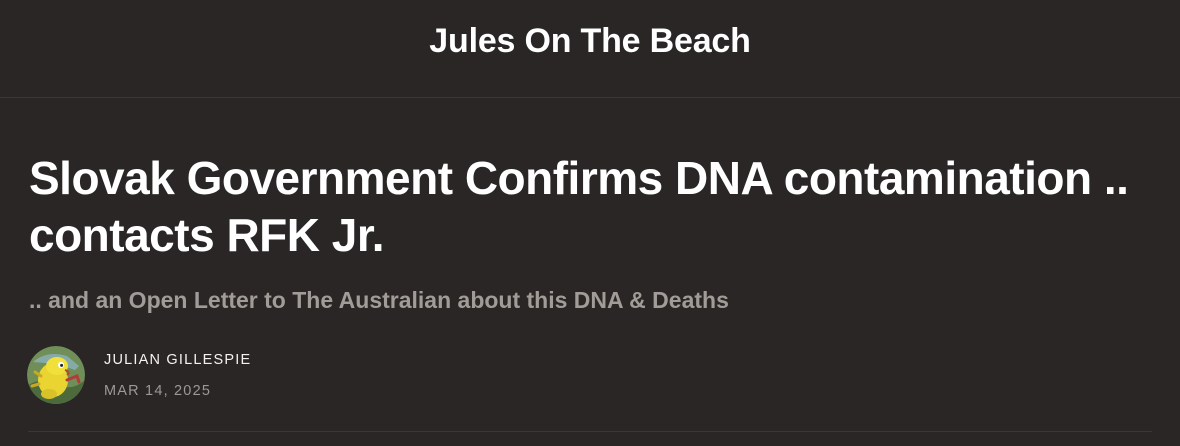 The height and width of the screenshot is (446, 1180). What do you see at coordinates (177, 360) in the screenshot?
I see `author-name-link: JULIAN GILLESPIE` at bounding box center [177, 360].